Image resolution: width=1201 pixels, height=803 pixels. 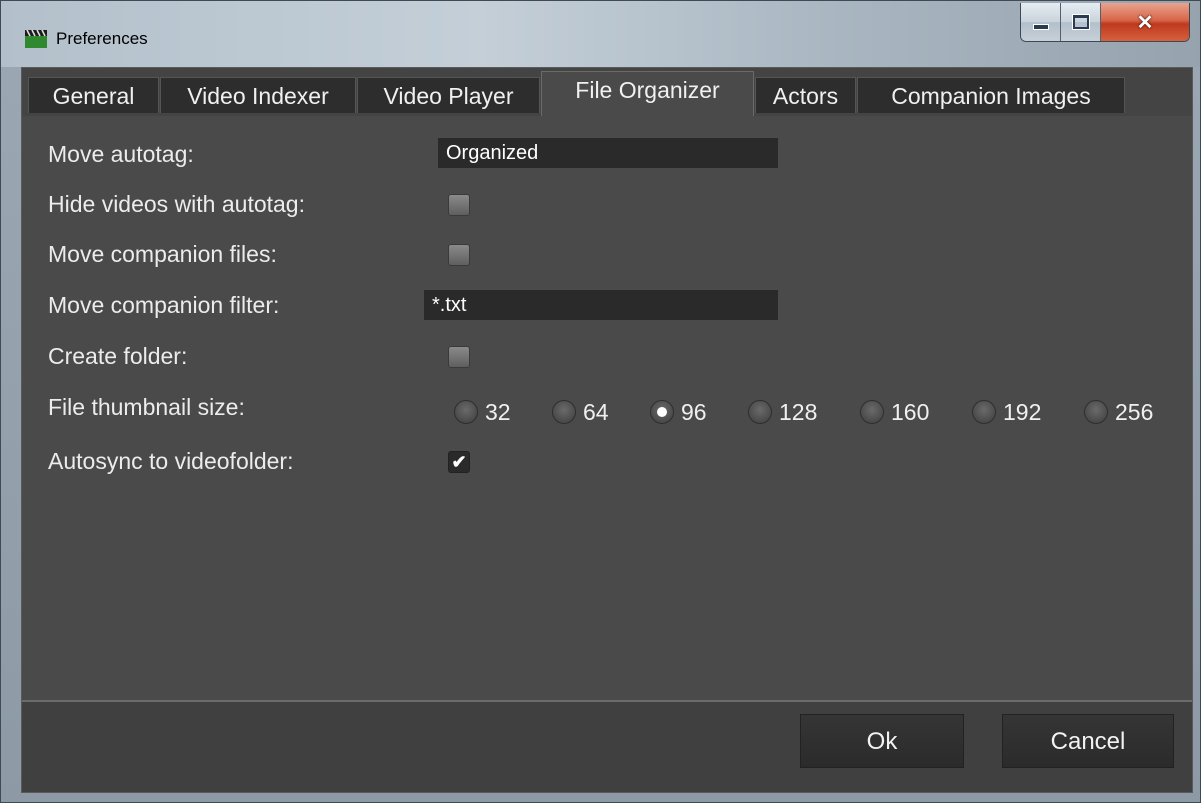 What do you see at coordinates (164, 305) in the screenshot?
I see `move-companion-filter-label: Move companion filter:` at bounding box center [164, 305].